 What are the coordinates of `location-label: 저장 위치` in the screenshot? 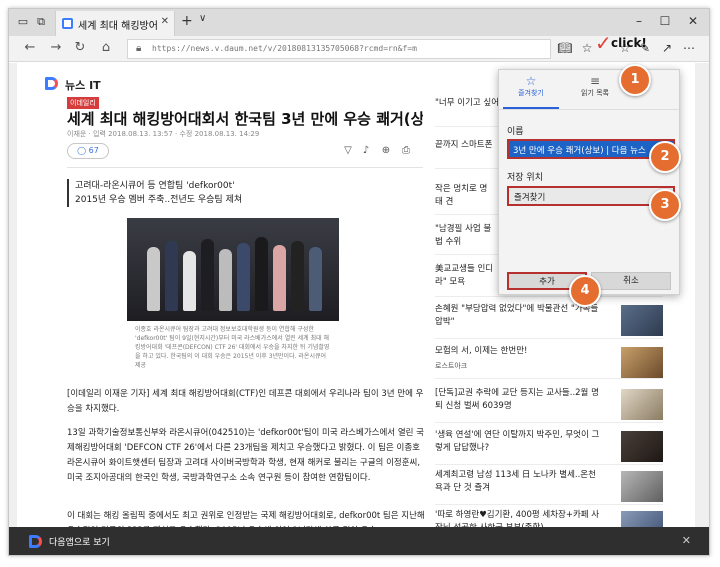 It's located at (525, 178).